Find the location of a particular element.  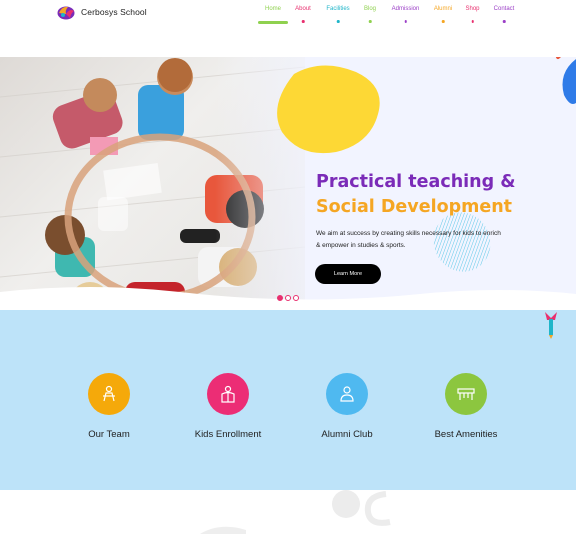

feature-label: Our Team is located at coordinates (109, 434).